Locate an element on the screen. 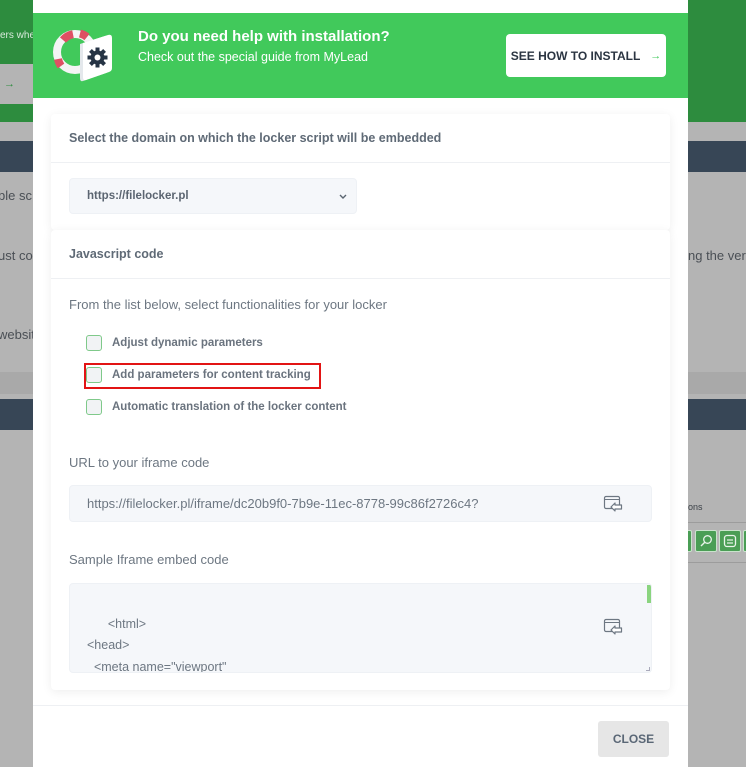 This screenshot has height=767, width=746. javascript-card-title: Javascript code is located at coordinates (360, 254).